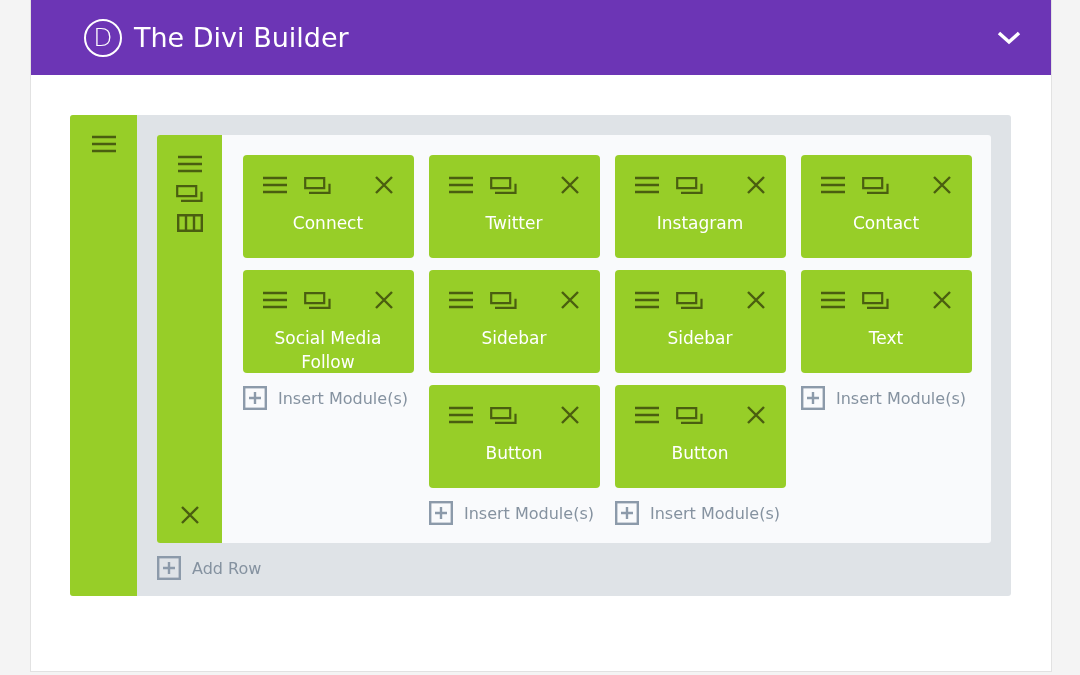 The image size is (1080, 675). I want to click on module-title: Social Media Follow, so click(328, 350).